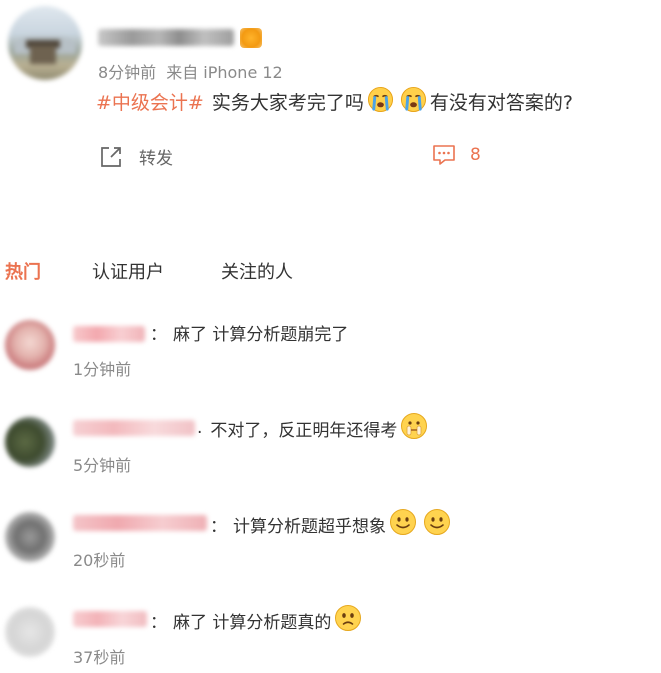 This screenshot has width=661, height=673. I want to click on comment-time: 20秒前, so click(99, 560).